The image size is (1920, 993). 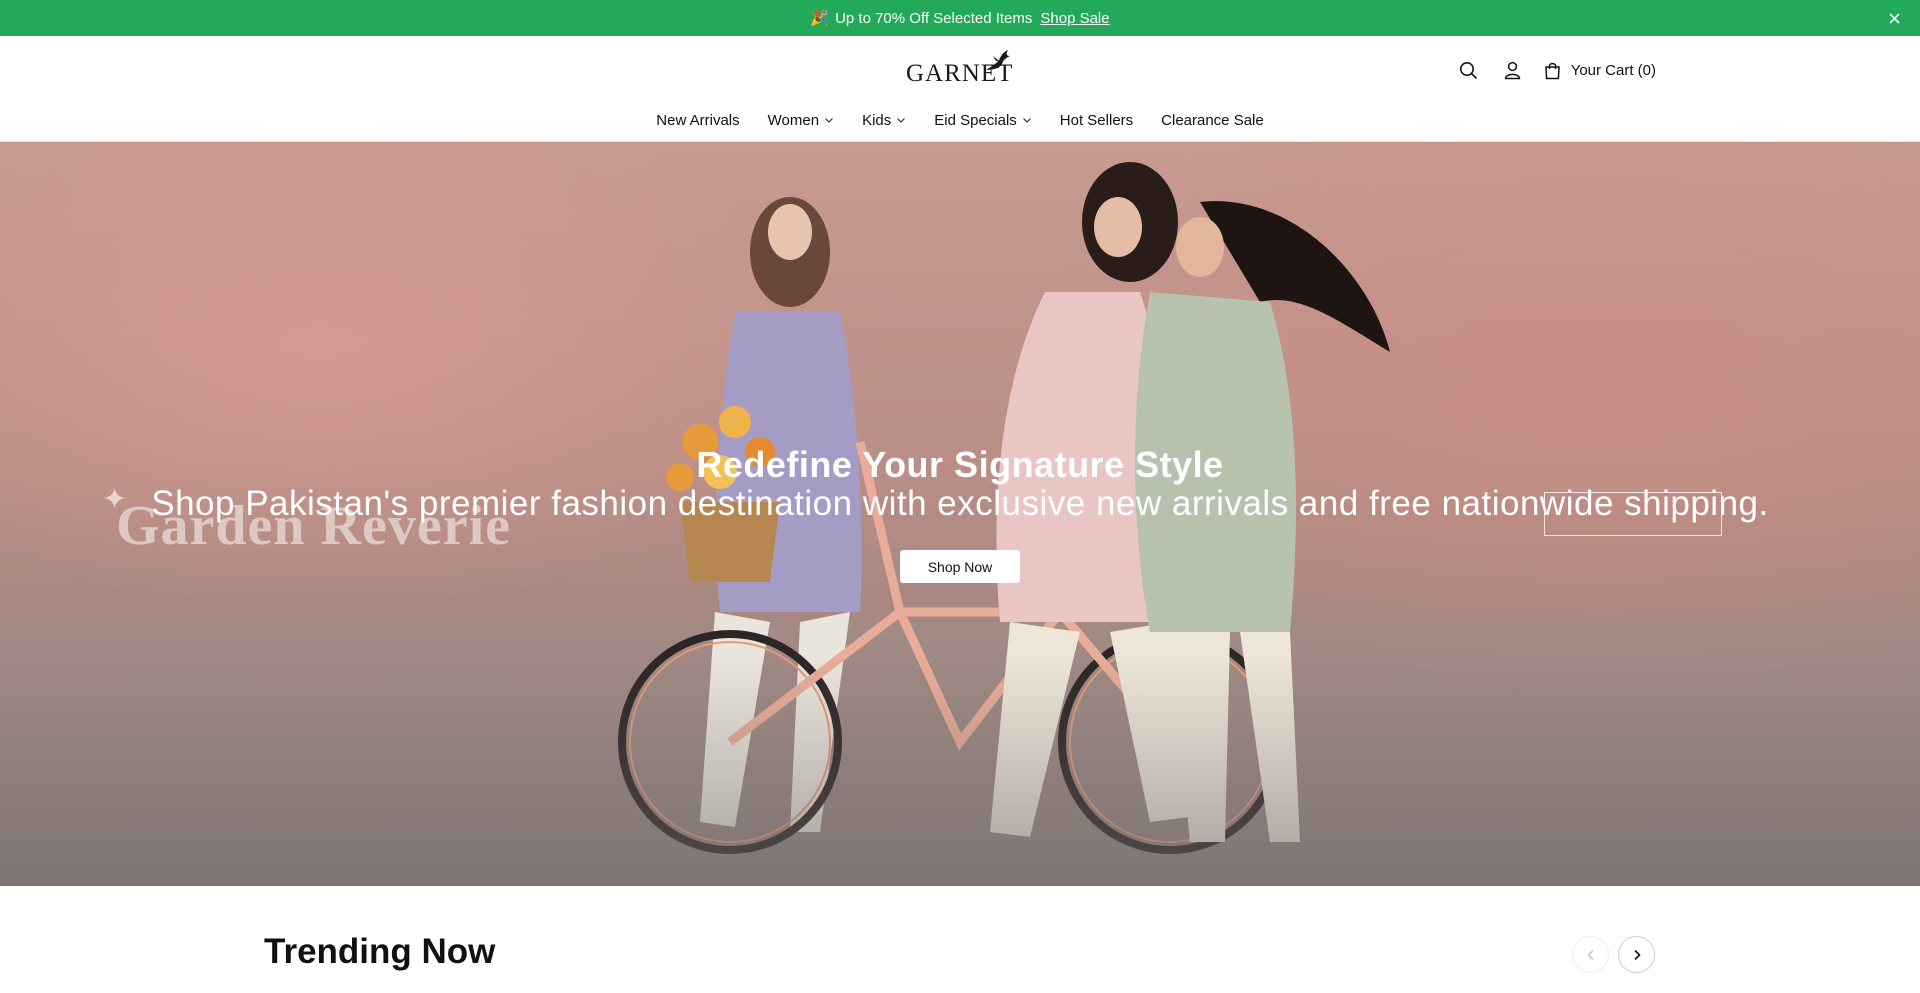 I want to click on chevron-right-icon, so click(x=1637, y=954).